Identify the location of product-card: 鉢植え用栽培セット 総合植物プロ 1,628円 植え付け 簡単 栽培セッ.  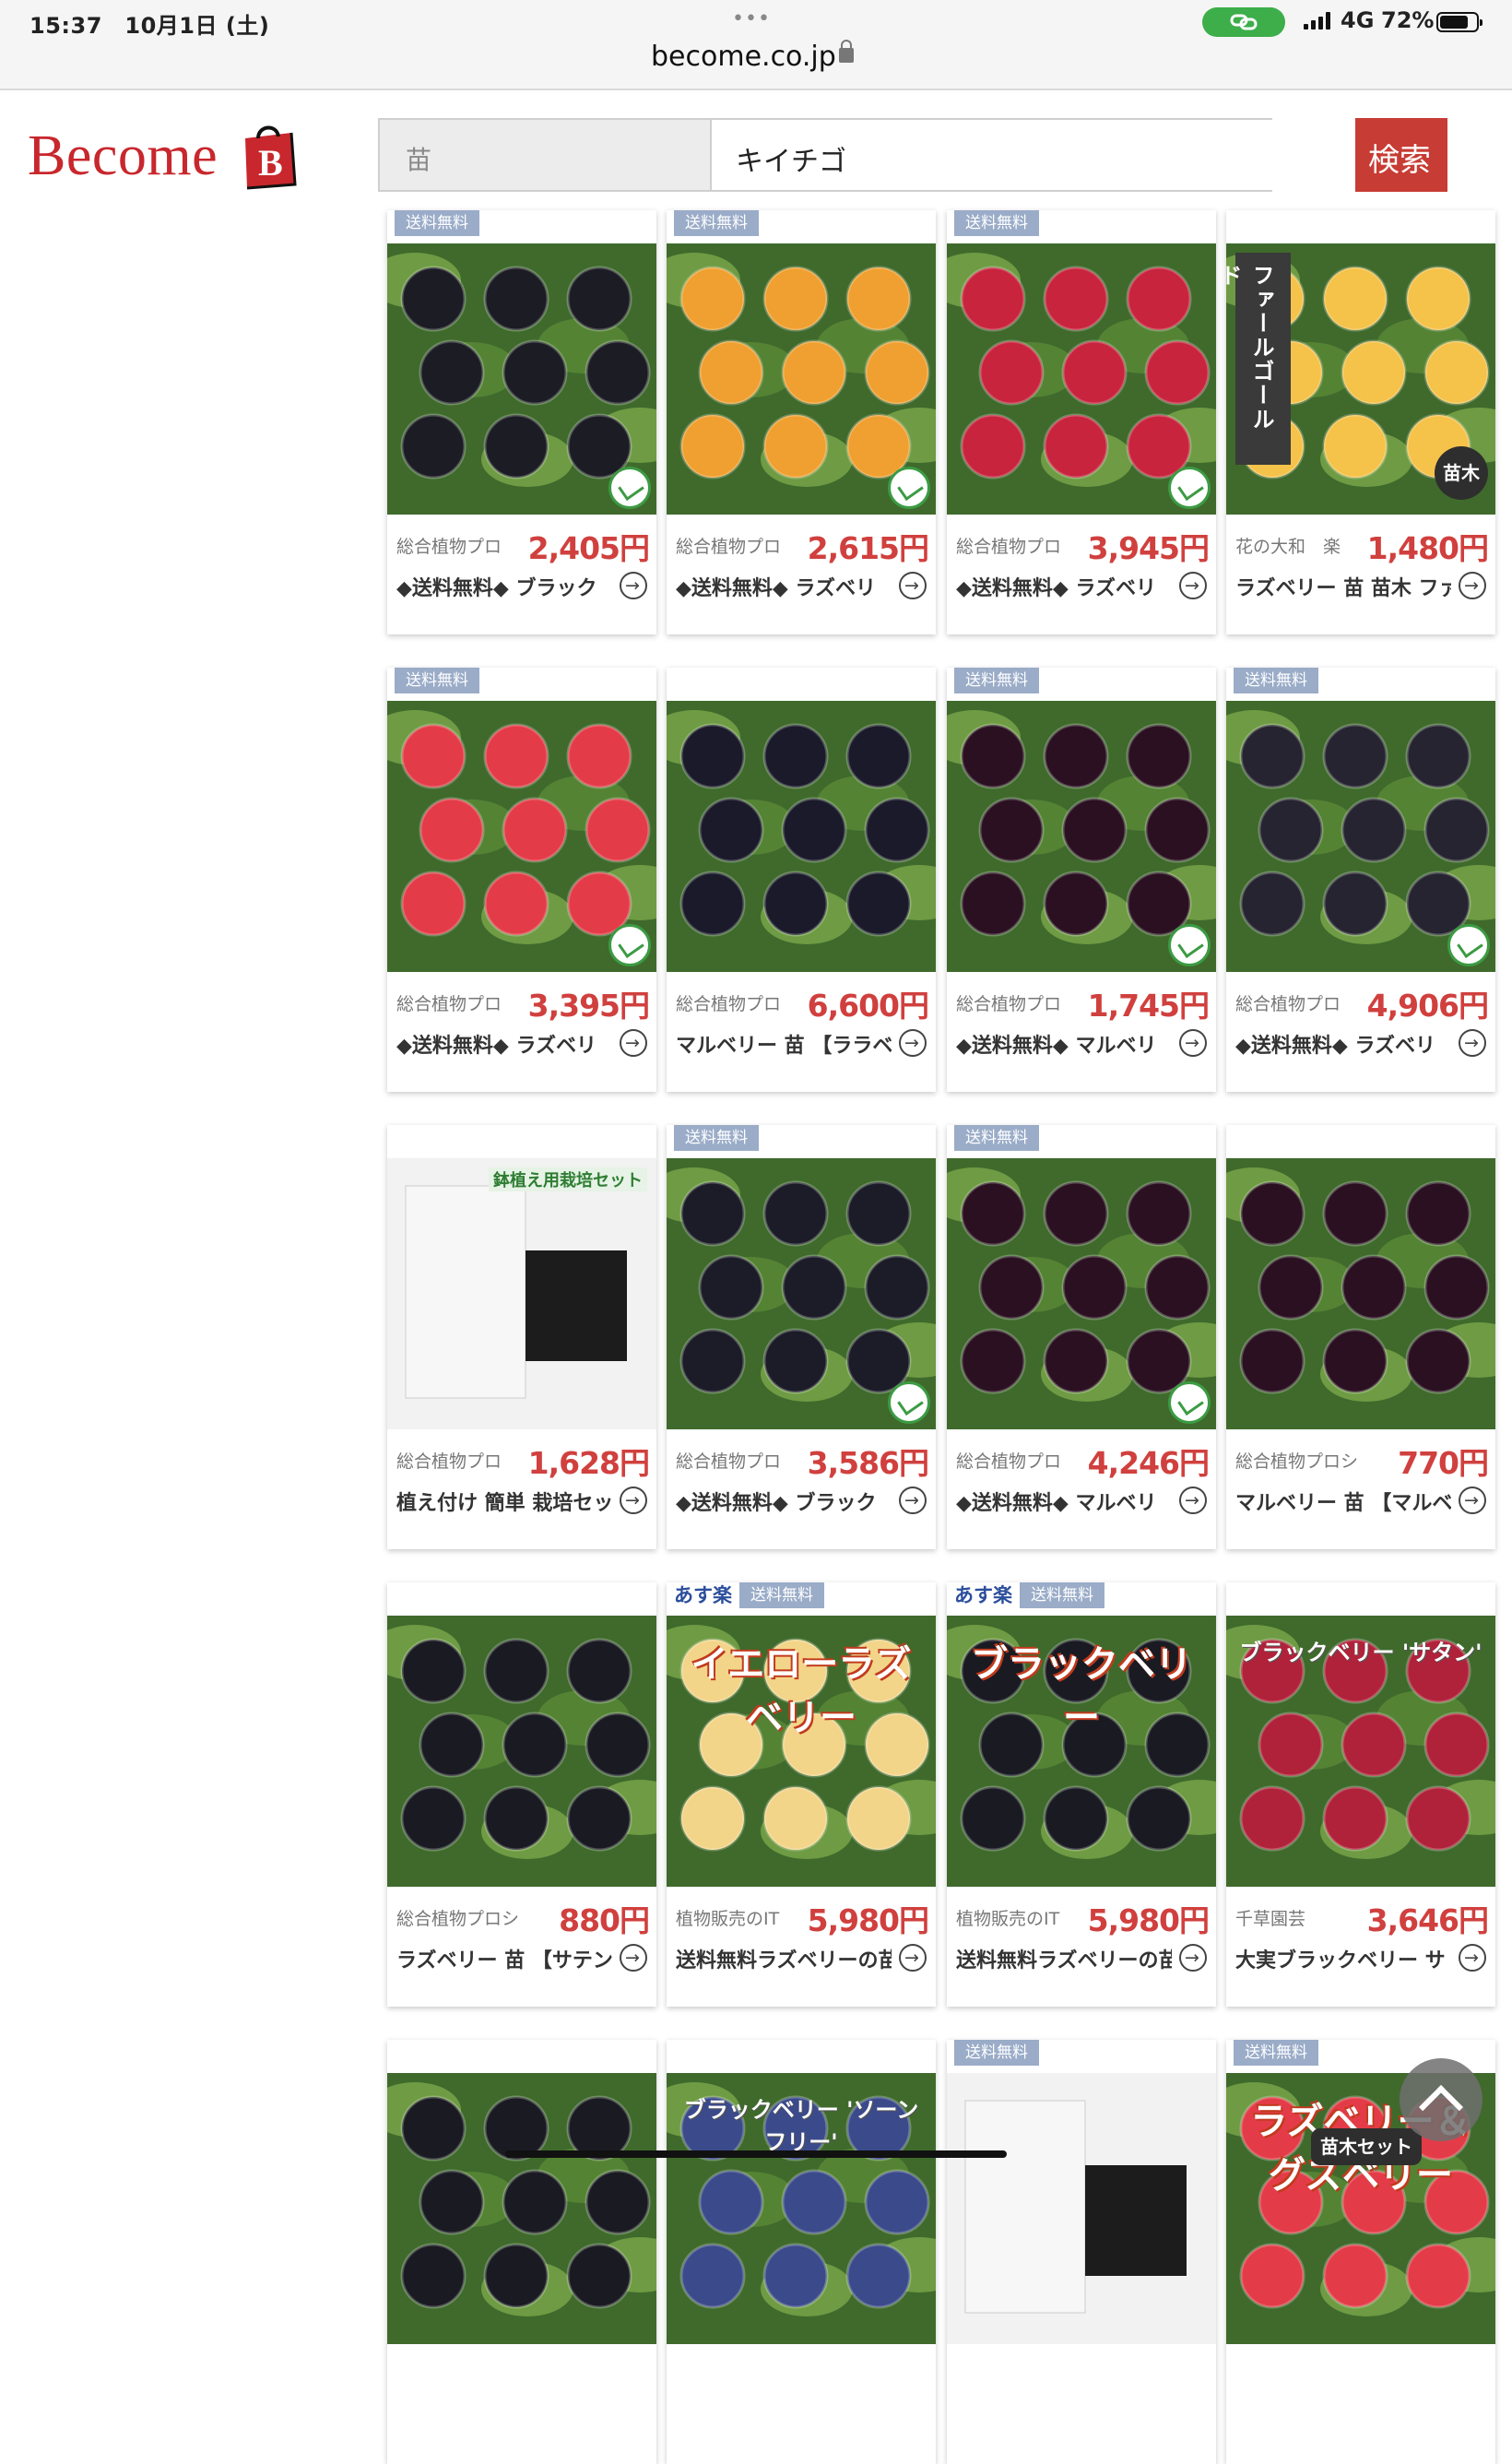
(521, 1337).